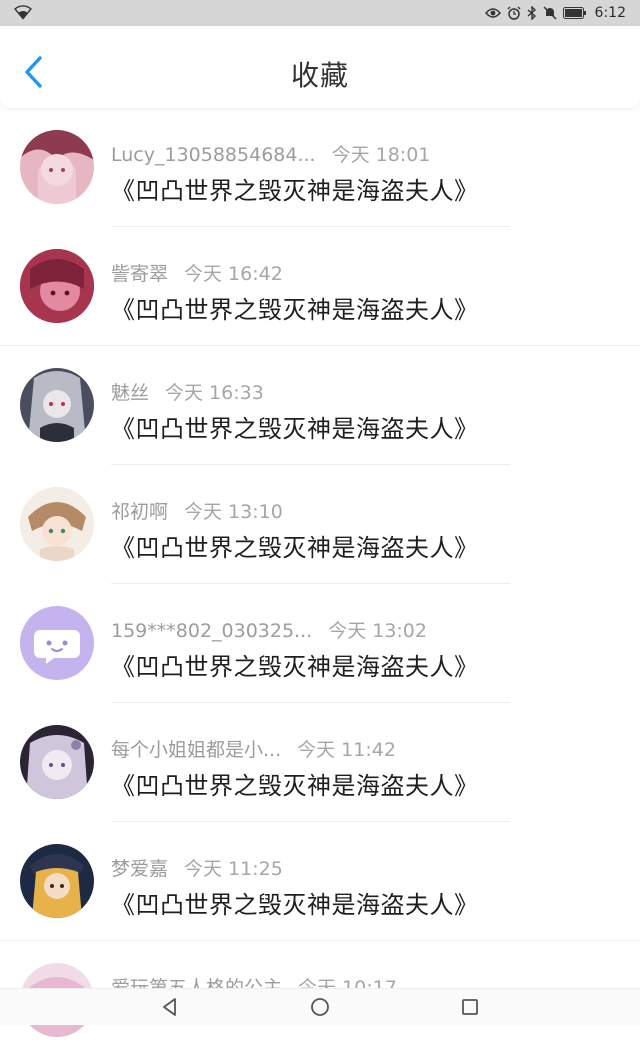 The width and height of the screenshot is (640, 1060). I want to click on alarm-icon, so click(514, 13).